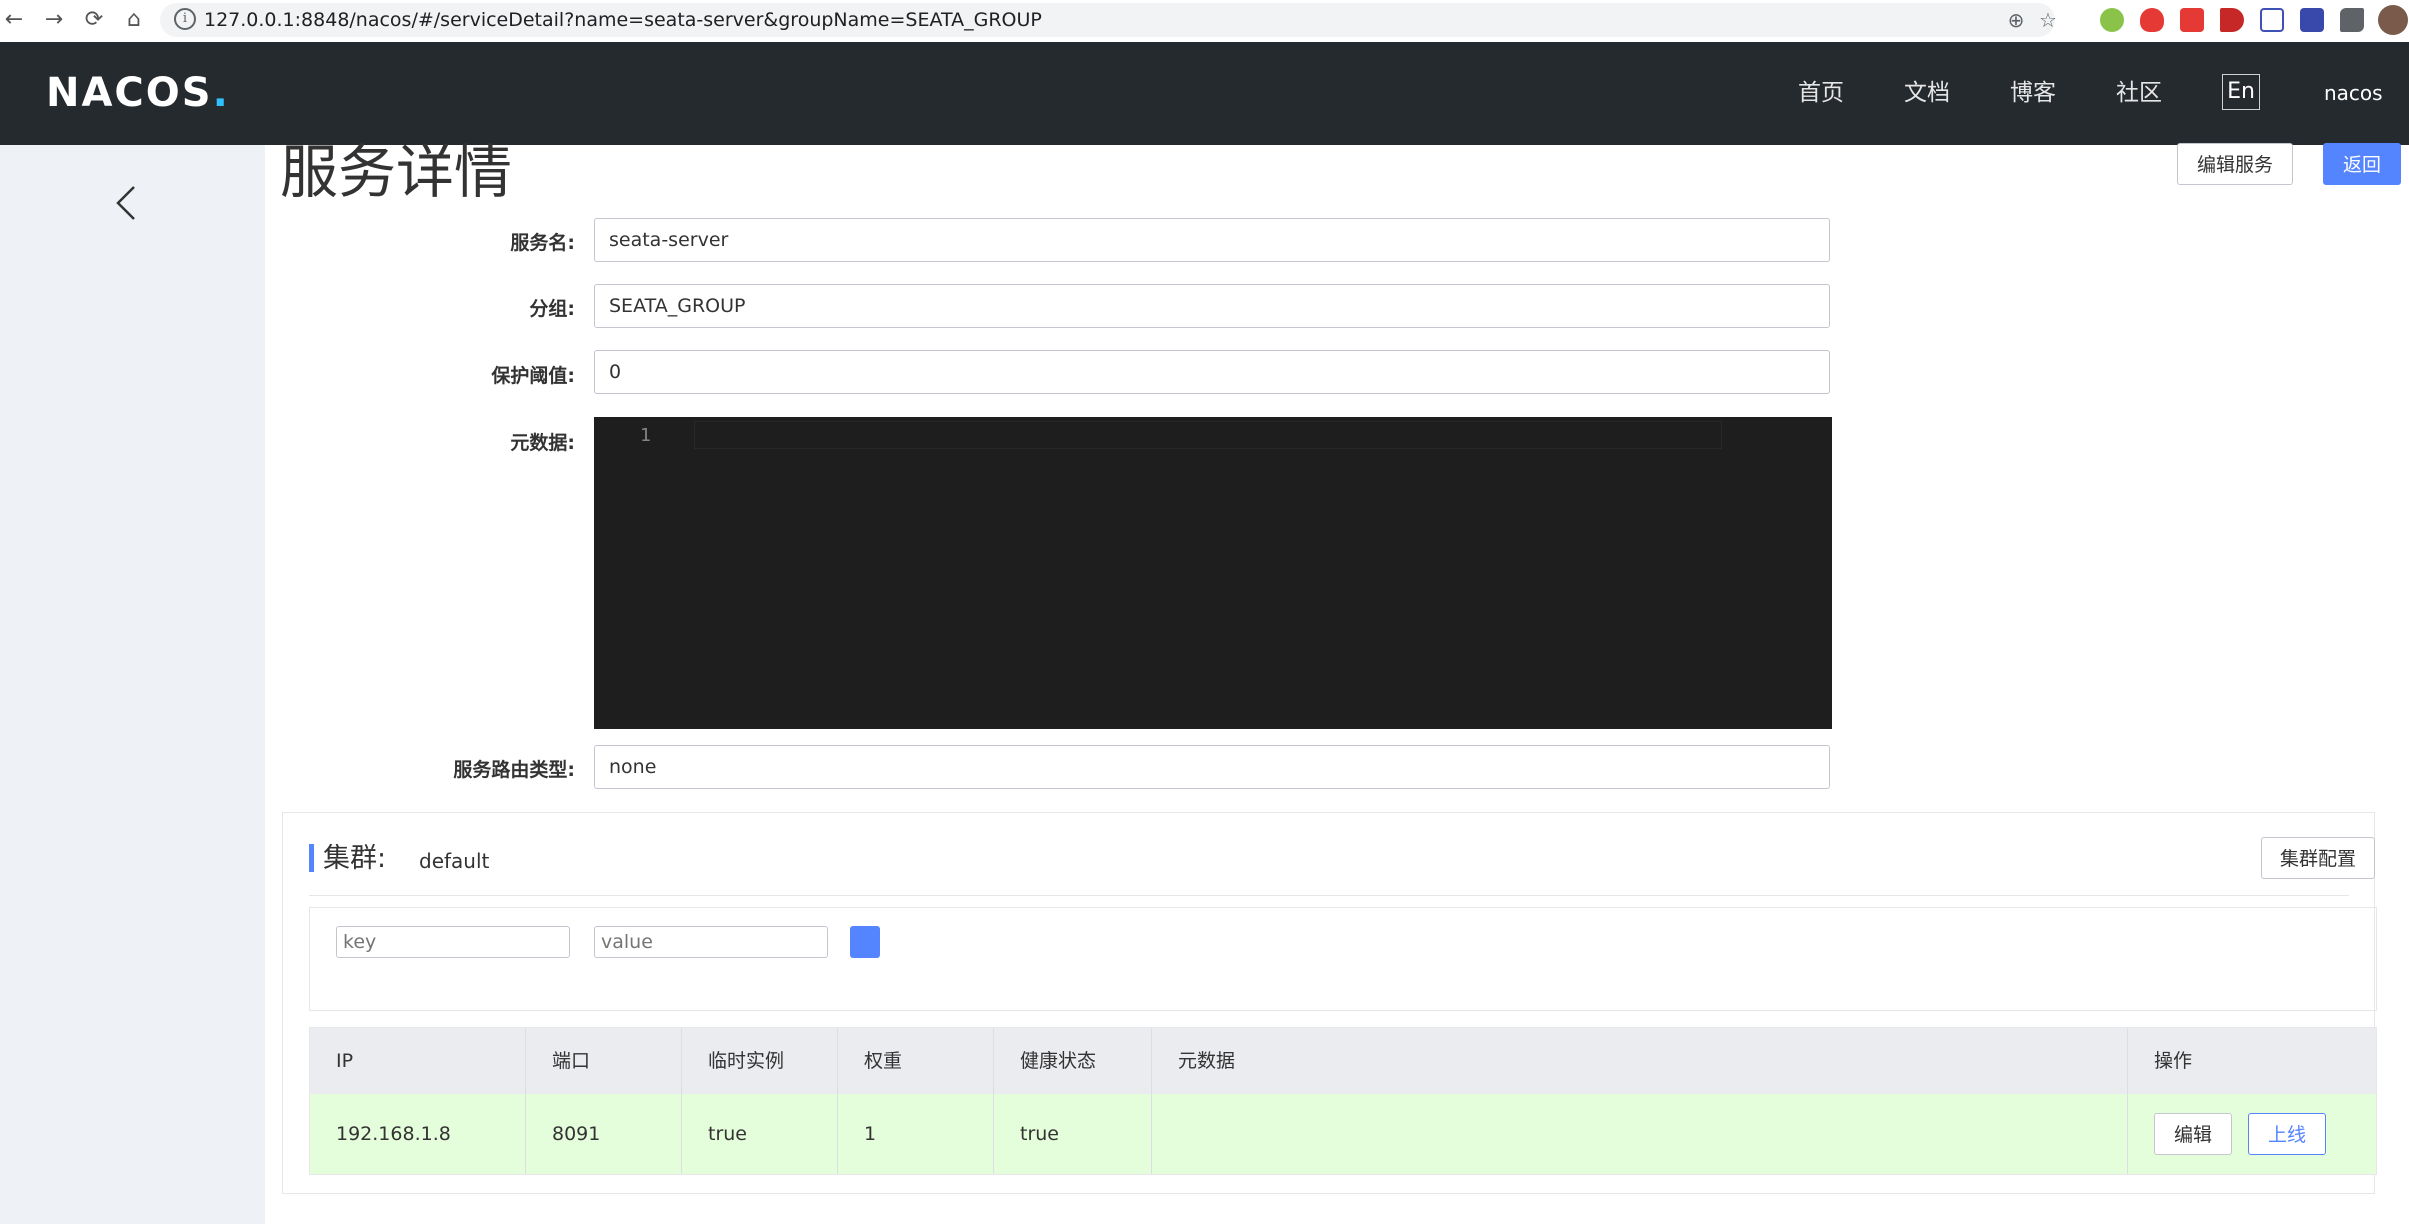  What do you see at coordinates (2048, 20) in the screenshot?
I see `bookmark-star-icon: ☆` at bounding box center [2048, 20].